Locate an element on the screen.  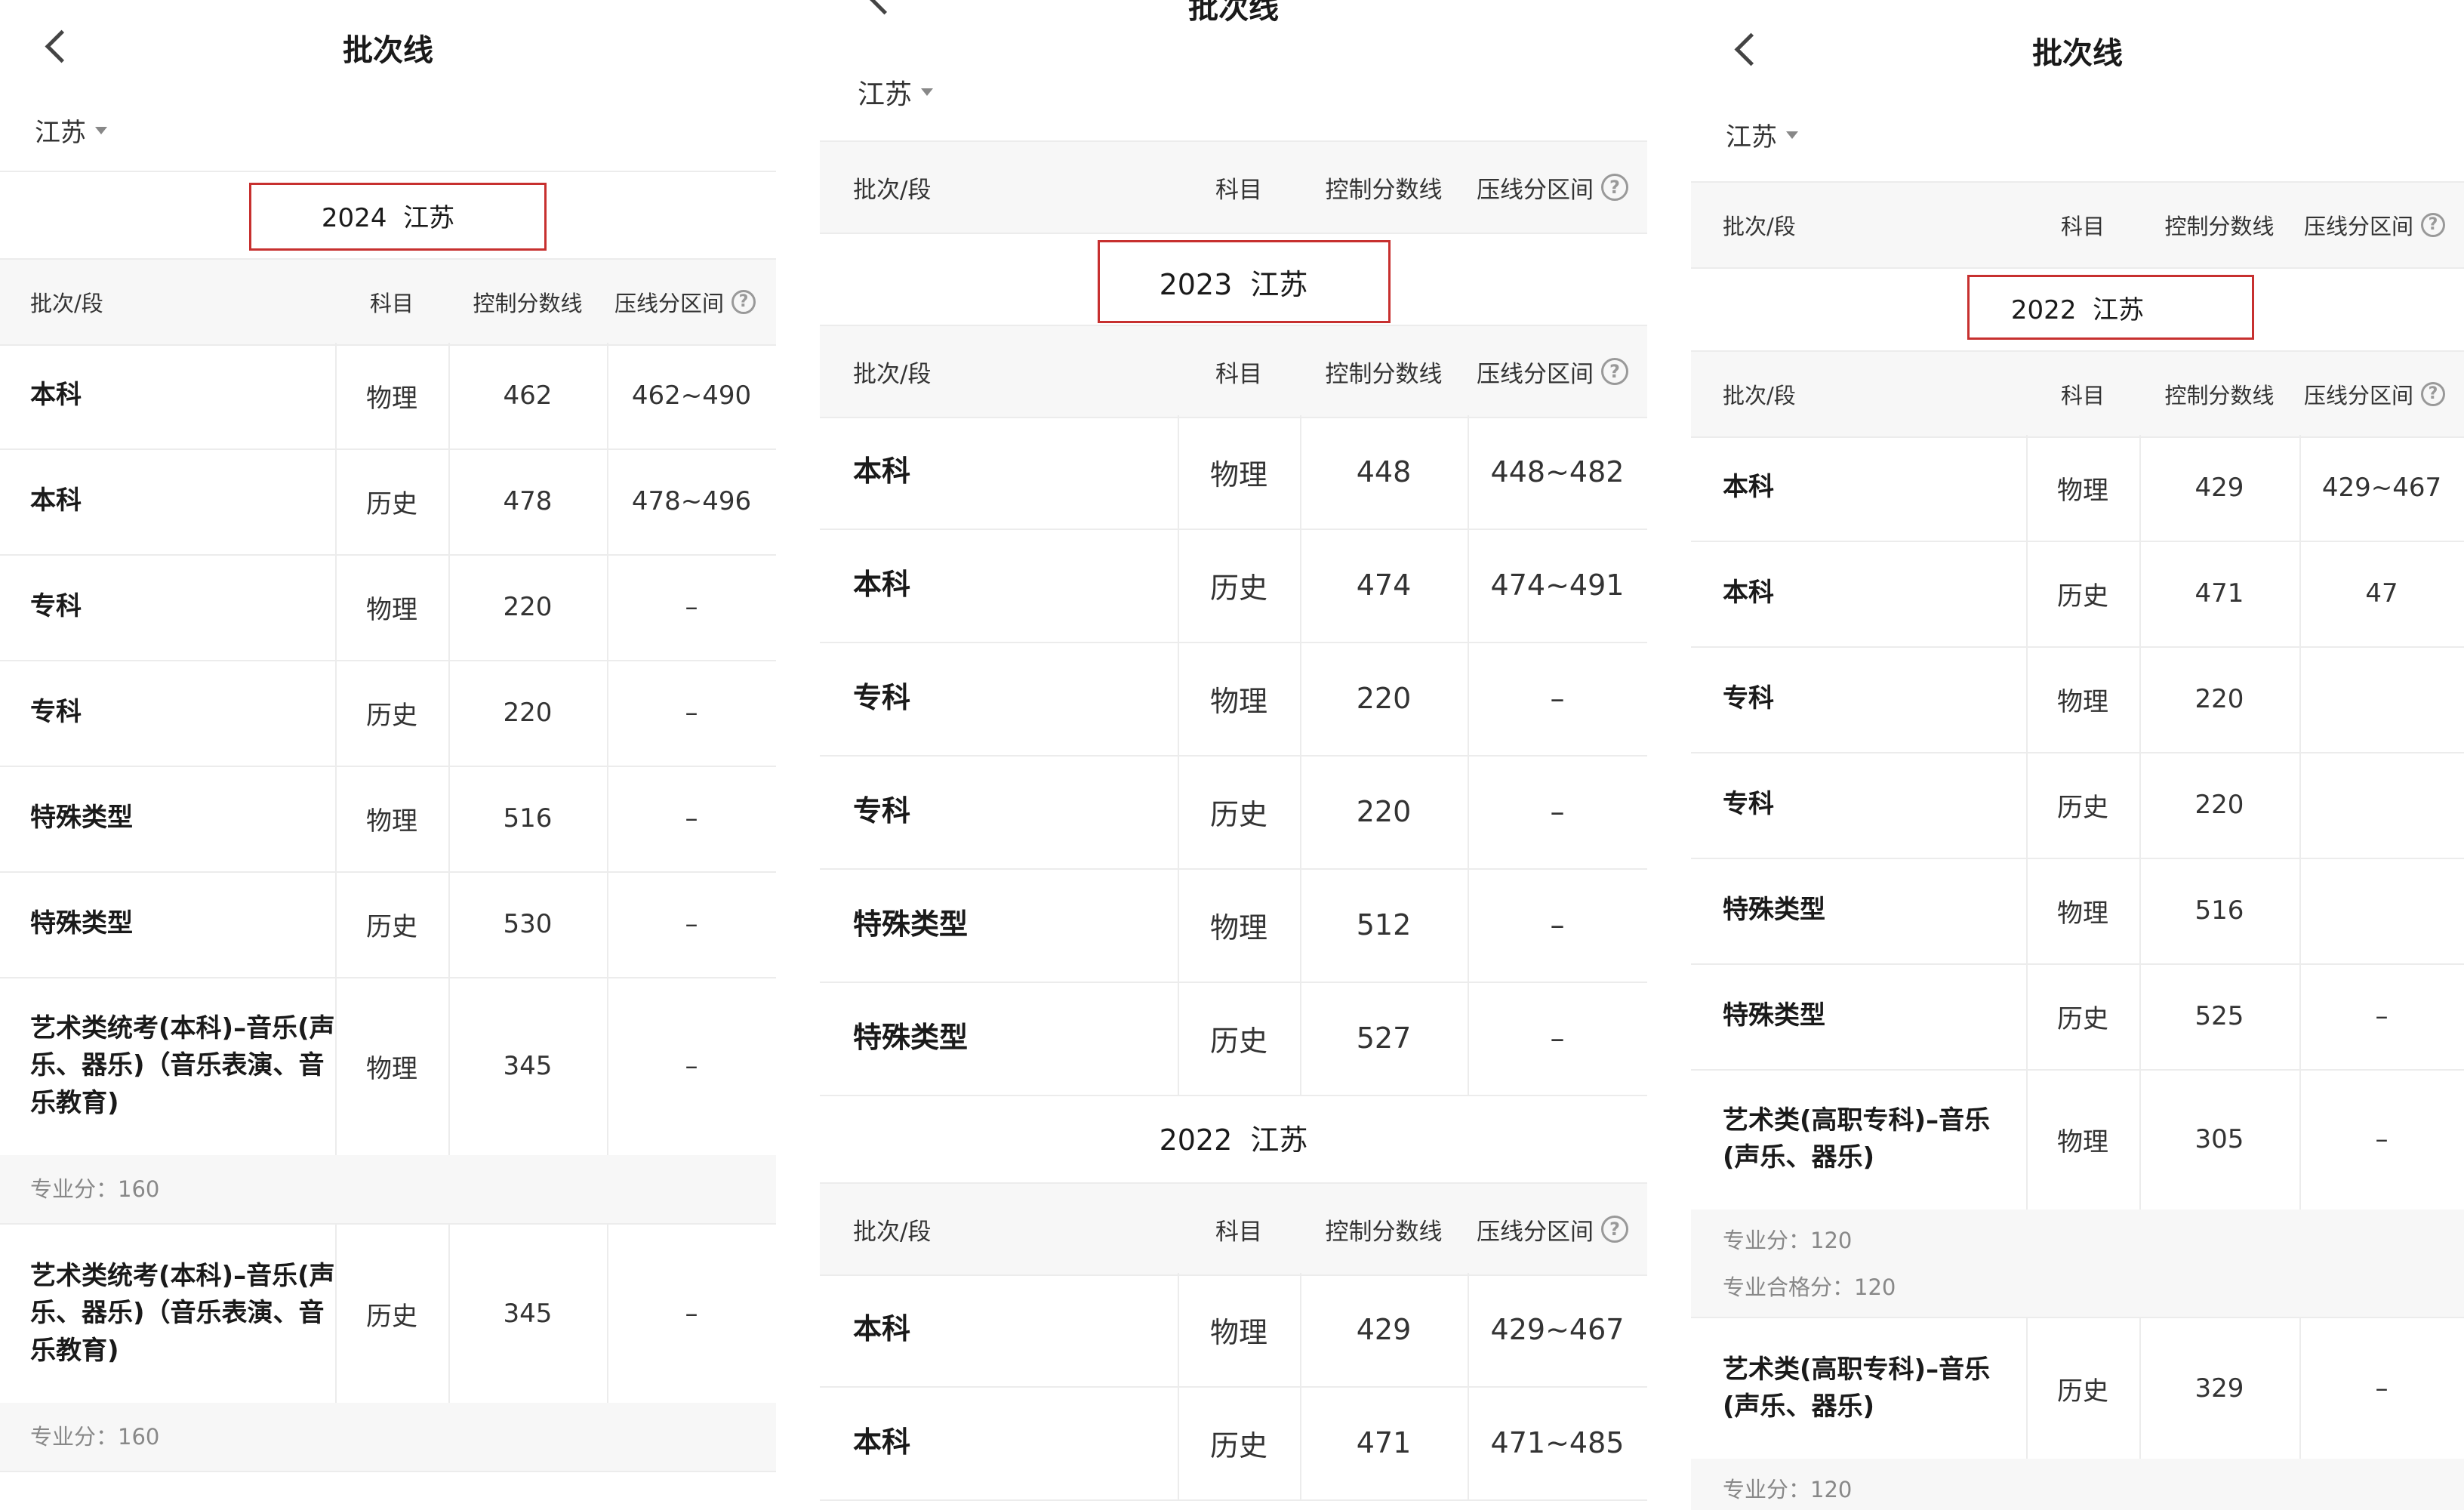
divider is located at coordinates (388, 172).